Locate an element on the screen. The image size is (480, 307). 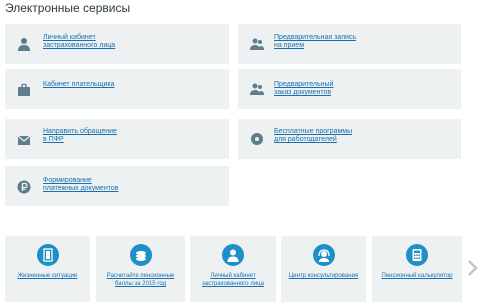
tile-label: Центр консультирования is located at coordinates (323, 276).